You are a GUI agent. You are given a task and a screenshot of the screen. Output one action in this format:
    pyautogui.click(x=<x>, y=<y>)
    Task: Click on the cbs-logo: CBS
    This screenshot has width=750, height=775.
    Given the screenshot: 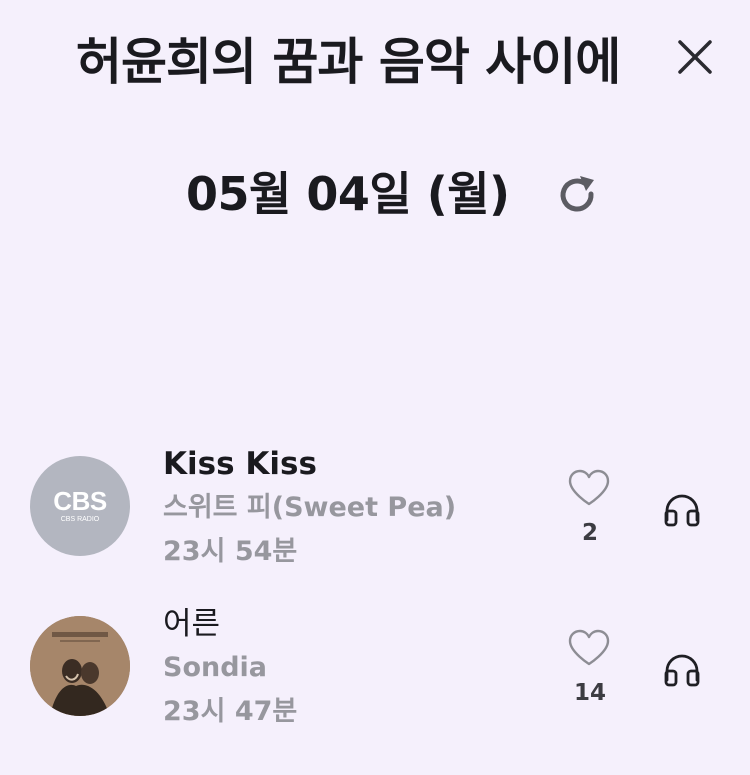 What is the action you would take?
    pyautogui.click(x=80, y=501)
    